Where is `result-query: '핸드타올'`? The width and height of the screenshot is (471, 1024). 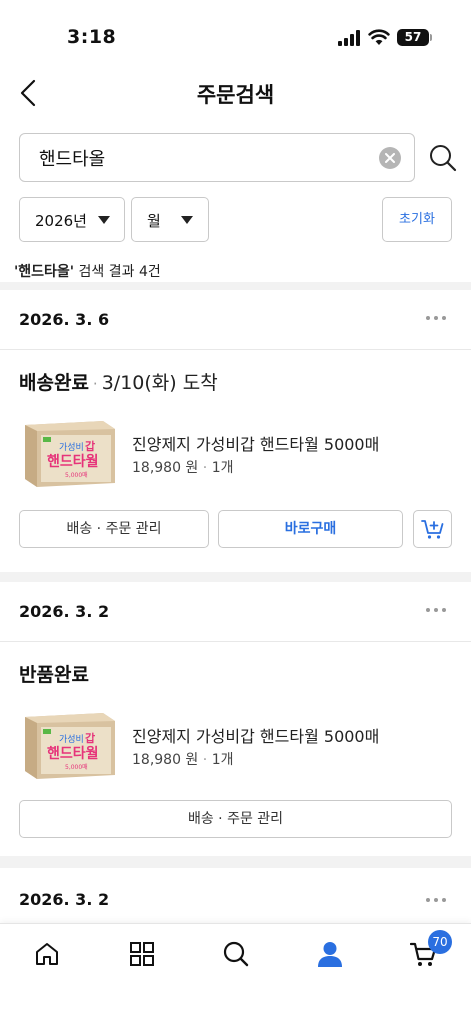
result-query: '핸드타올' is located at coordinates (44, 272).